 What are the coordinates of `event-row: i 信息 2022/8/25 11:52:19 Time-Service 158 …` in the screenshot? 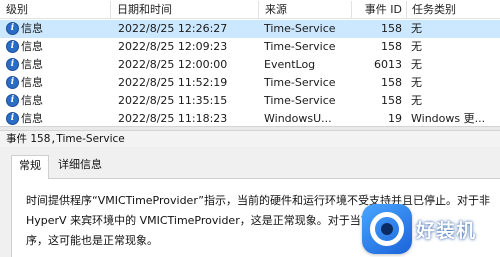 It's located at (250, 83).